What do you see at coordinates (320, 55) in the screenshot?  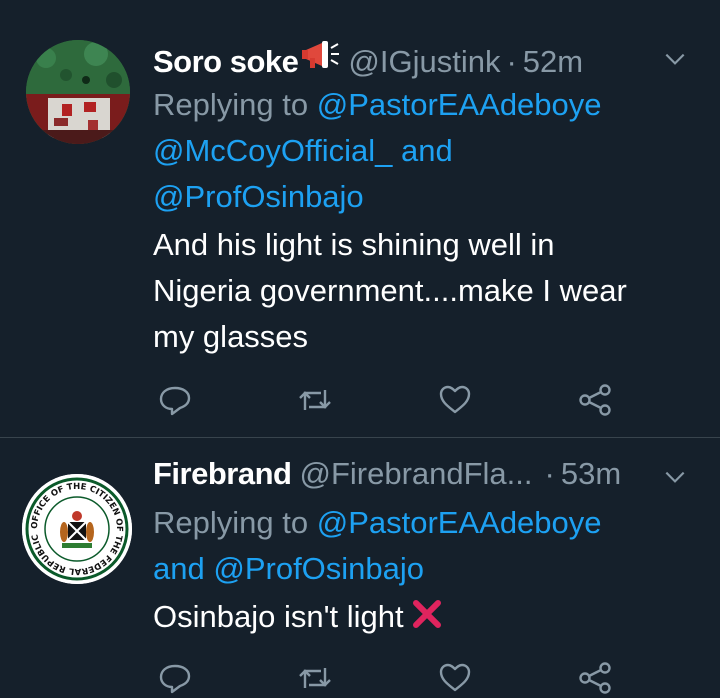 I see `megaphone-icon` at bounding box center [320, 55].